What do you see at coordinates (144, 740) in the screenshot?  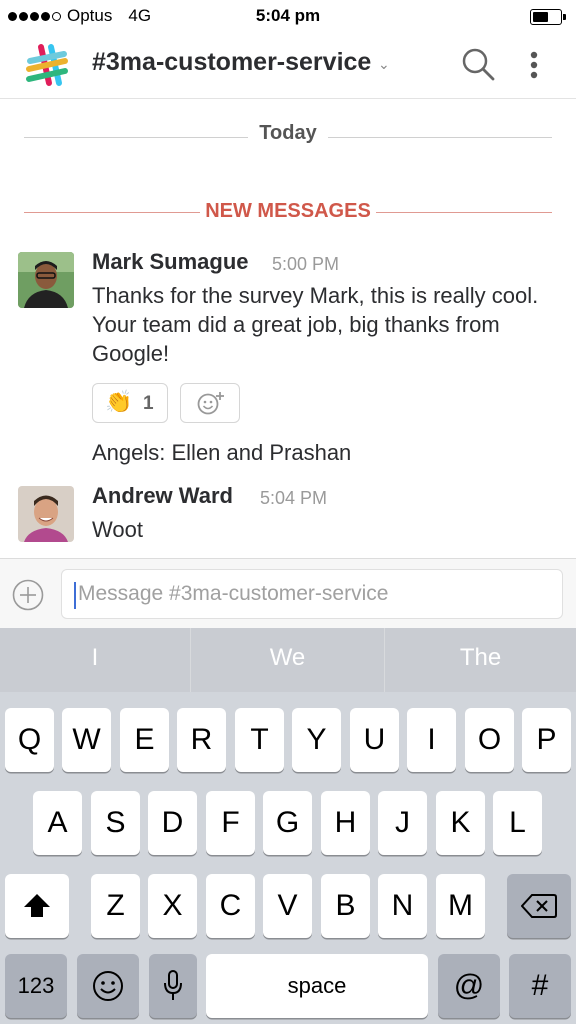 I see `key-e: E` at bounding box center [144, 740].